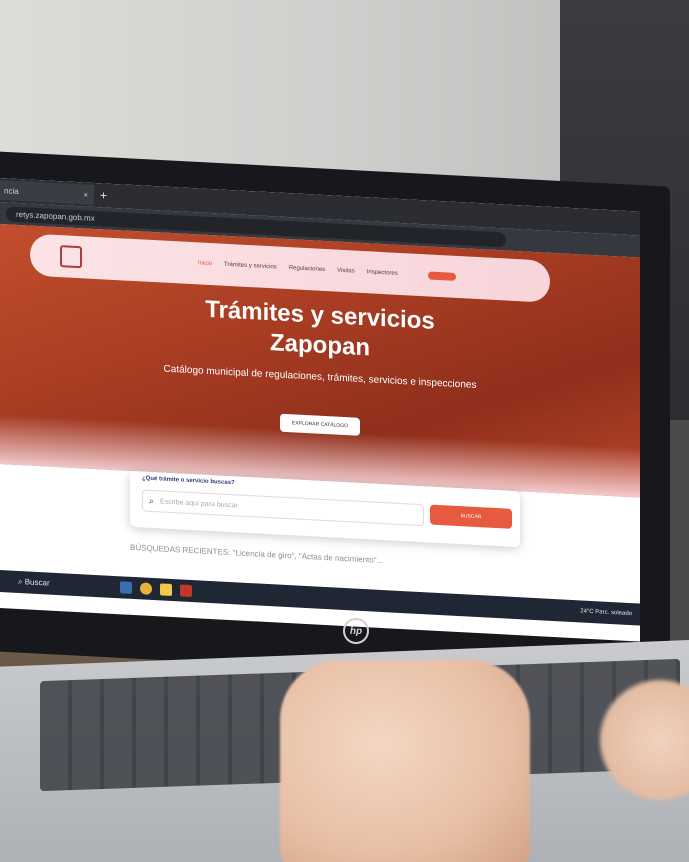  Describe the element at coordinates (199, 503) in the screenshot. I see `search-placeholder: Escribe aquí para buscar` at that location.